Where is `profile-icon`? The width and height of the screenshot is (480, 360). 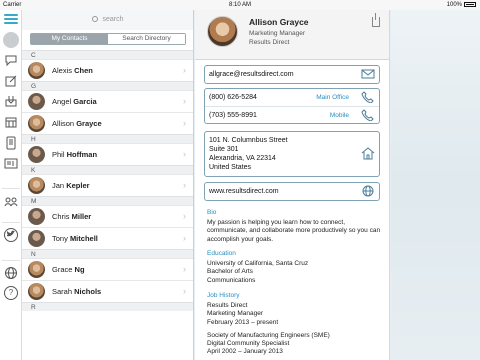
profile-icon is located at coordinates (11, 40).